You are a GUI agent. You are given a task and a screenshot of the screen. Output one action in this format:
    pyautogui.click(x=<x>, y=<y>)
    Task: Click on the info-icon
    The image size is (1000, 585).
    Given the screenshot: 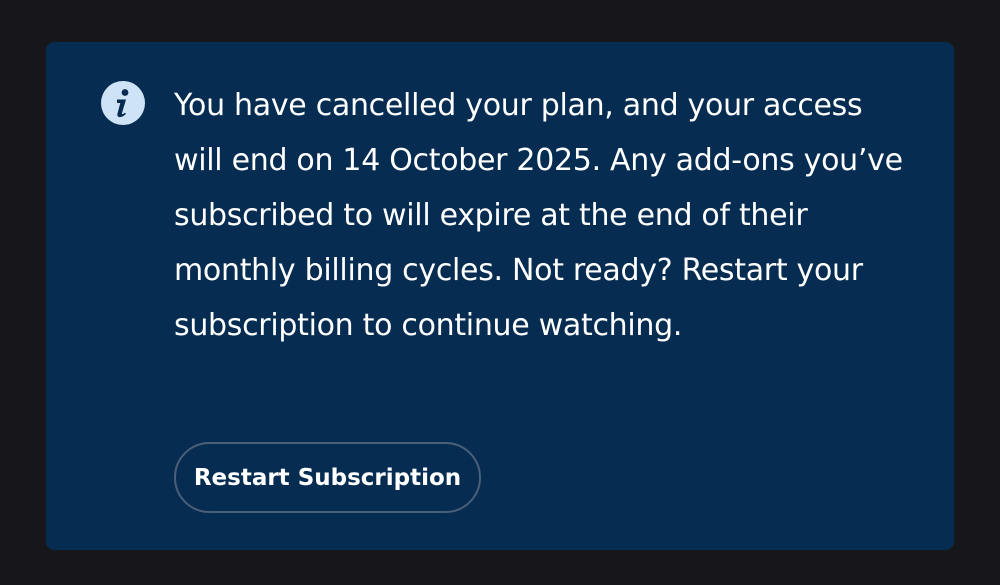 What is the action you would take?
    pyautogui.click(x=123, y=103)
    